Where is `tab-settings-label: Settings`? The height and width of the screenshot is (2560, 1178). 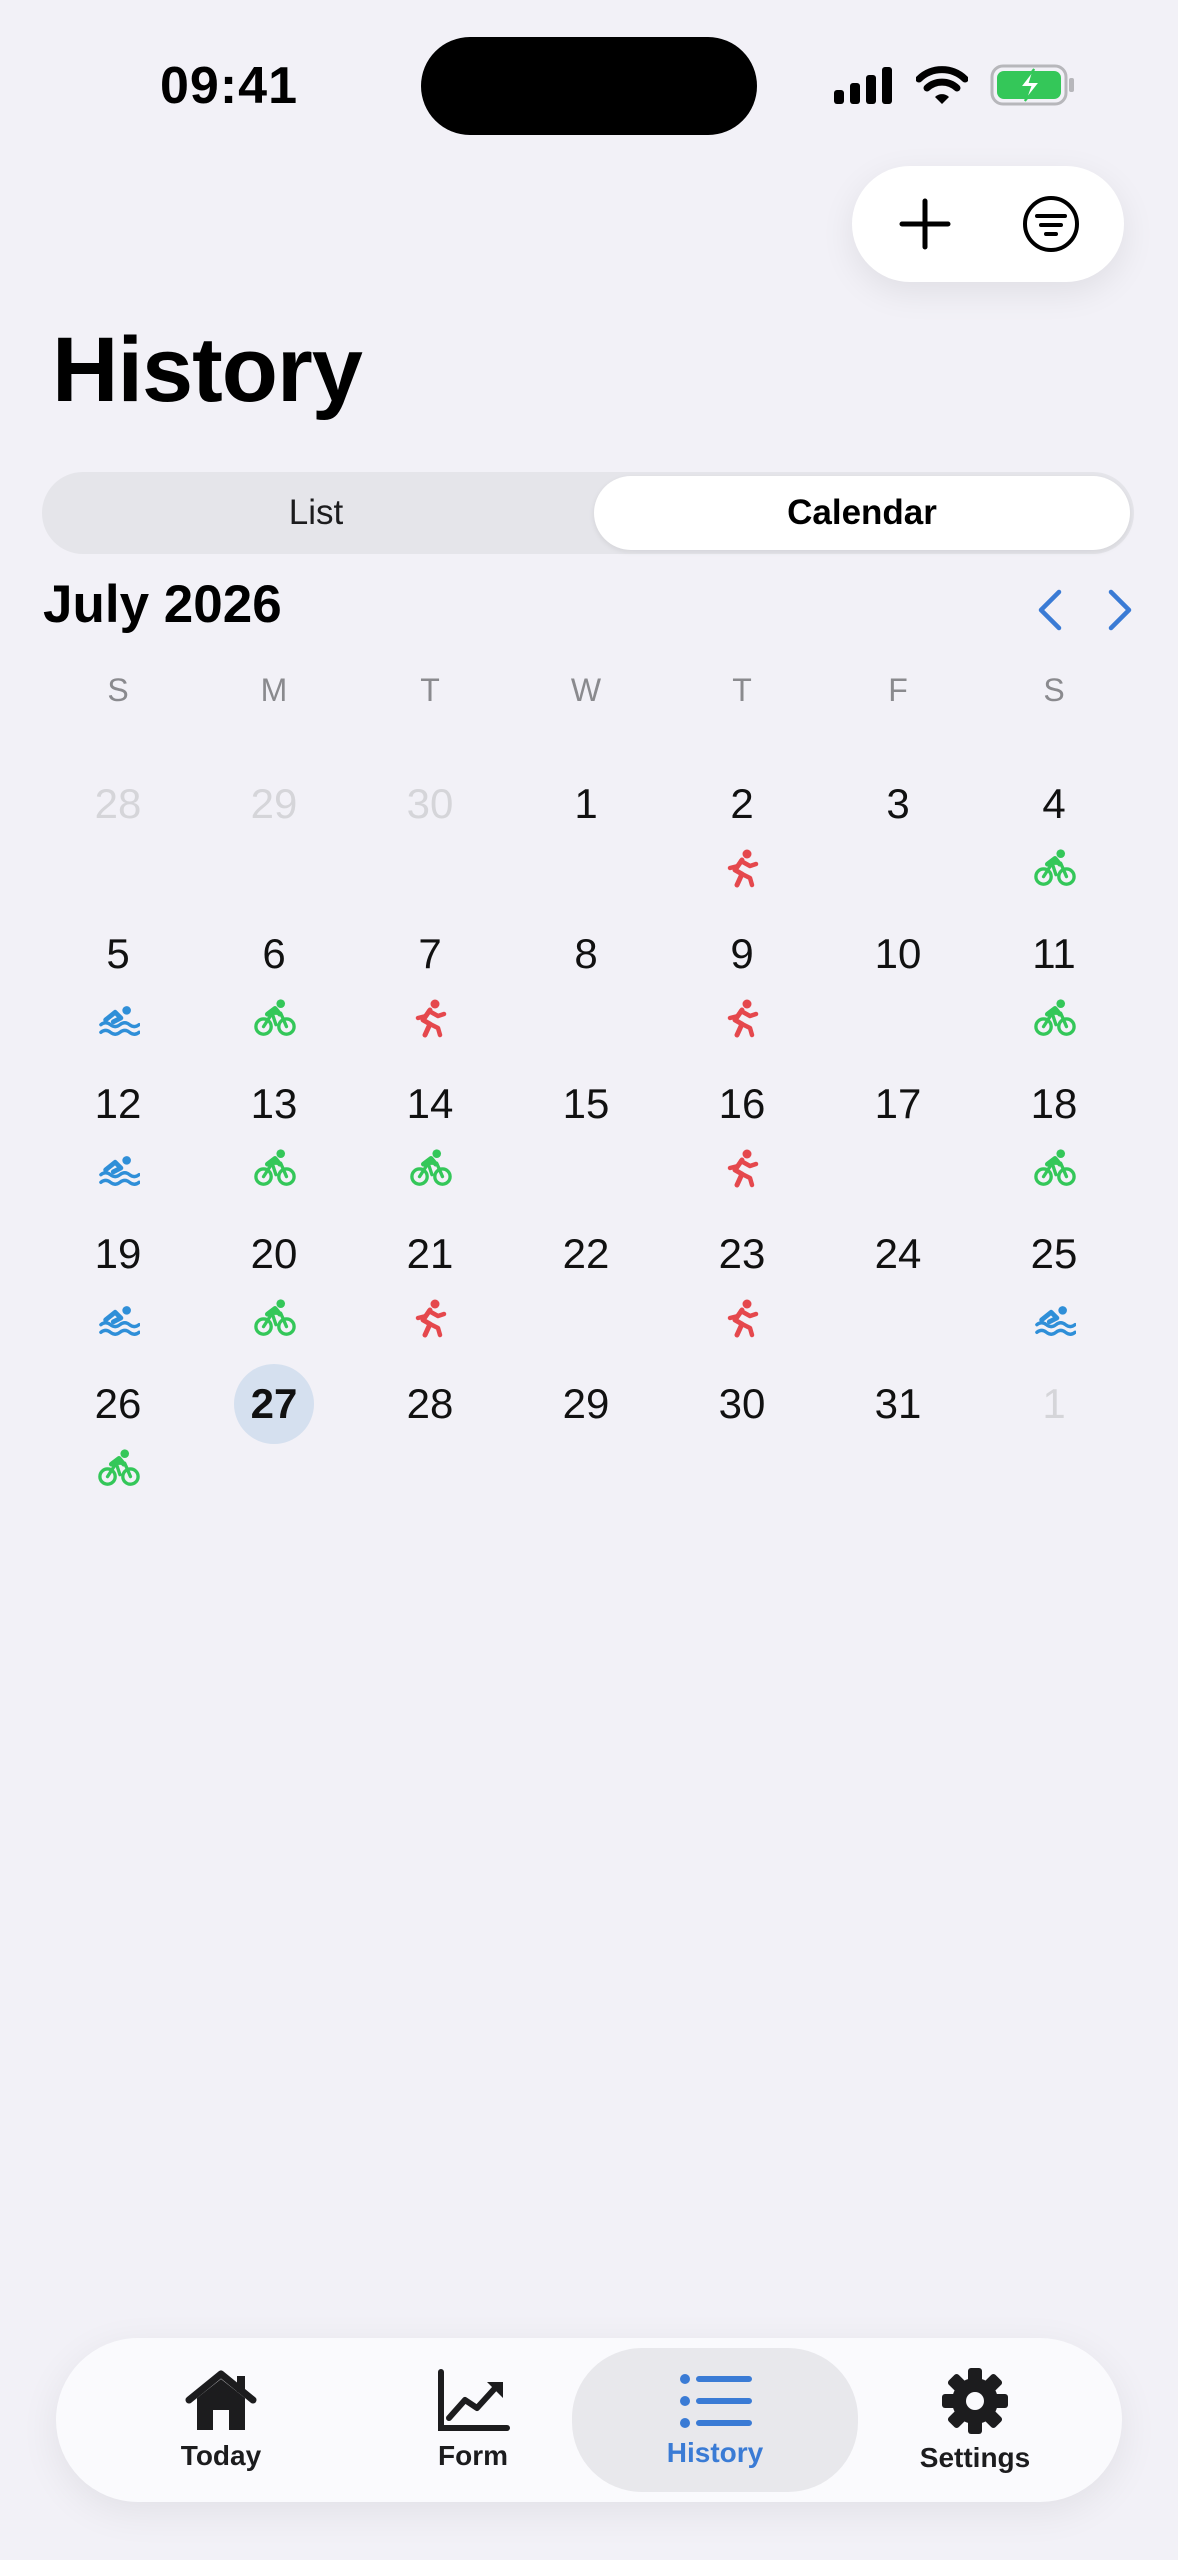 tab-settings-label: Settings is located at coordinates (975, 2457).